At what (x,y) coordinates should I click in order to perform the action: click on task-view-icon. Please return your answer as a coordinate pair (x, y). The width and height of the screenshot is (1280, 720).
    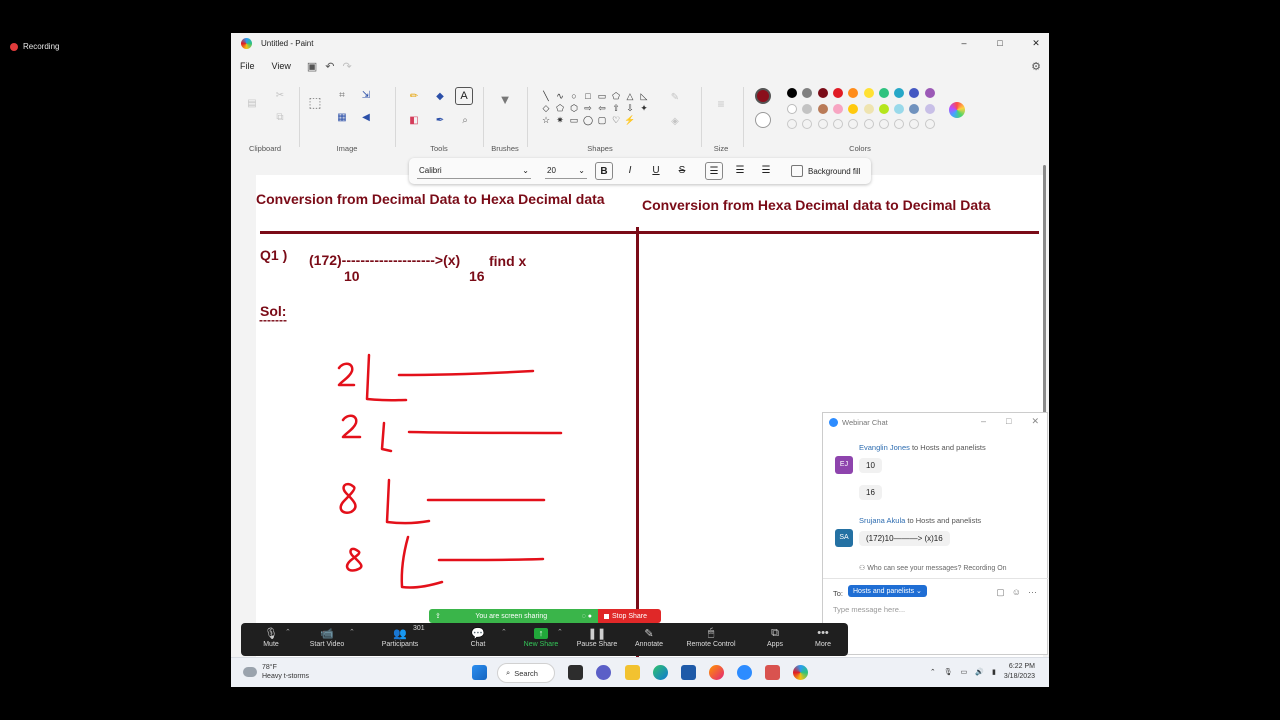
    Looking at the image, I should click on (575, 672).